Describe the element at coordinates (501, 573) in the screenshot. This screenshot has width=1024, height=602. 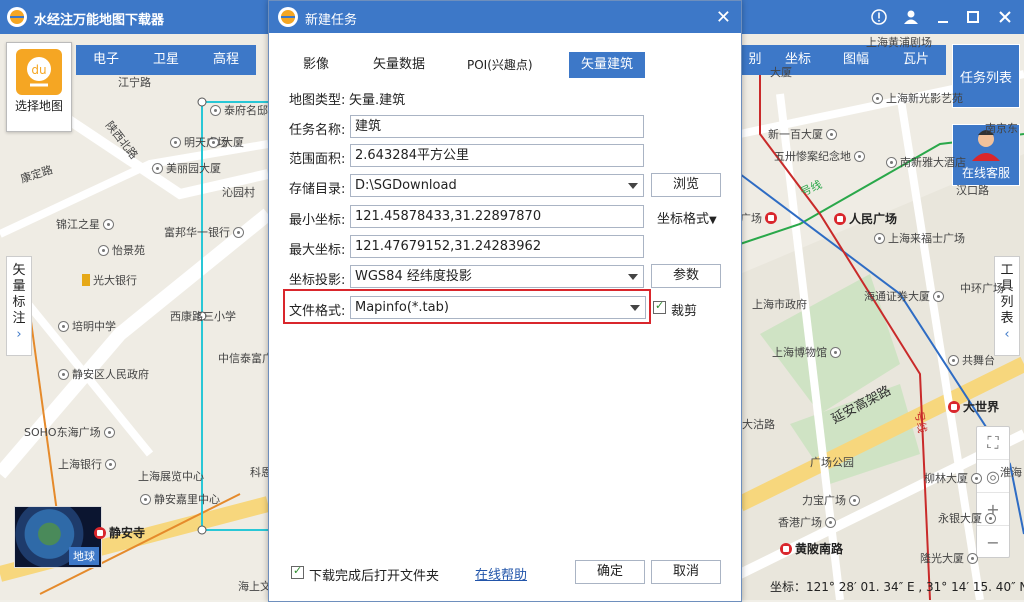
I see `online-help-link: 在线帮助` at that location.